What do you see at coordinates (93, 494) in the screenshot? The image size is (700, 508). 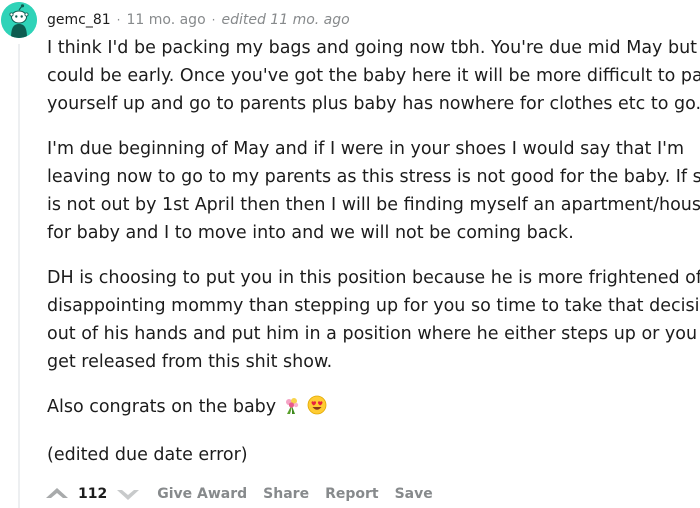 I see `vote-score: 112` at bounding box center [93, 494].